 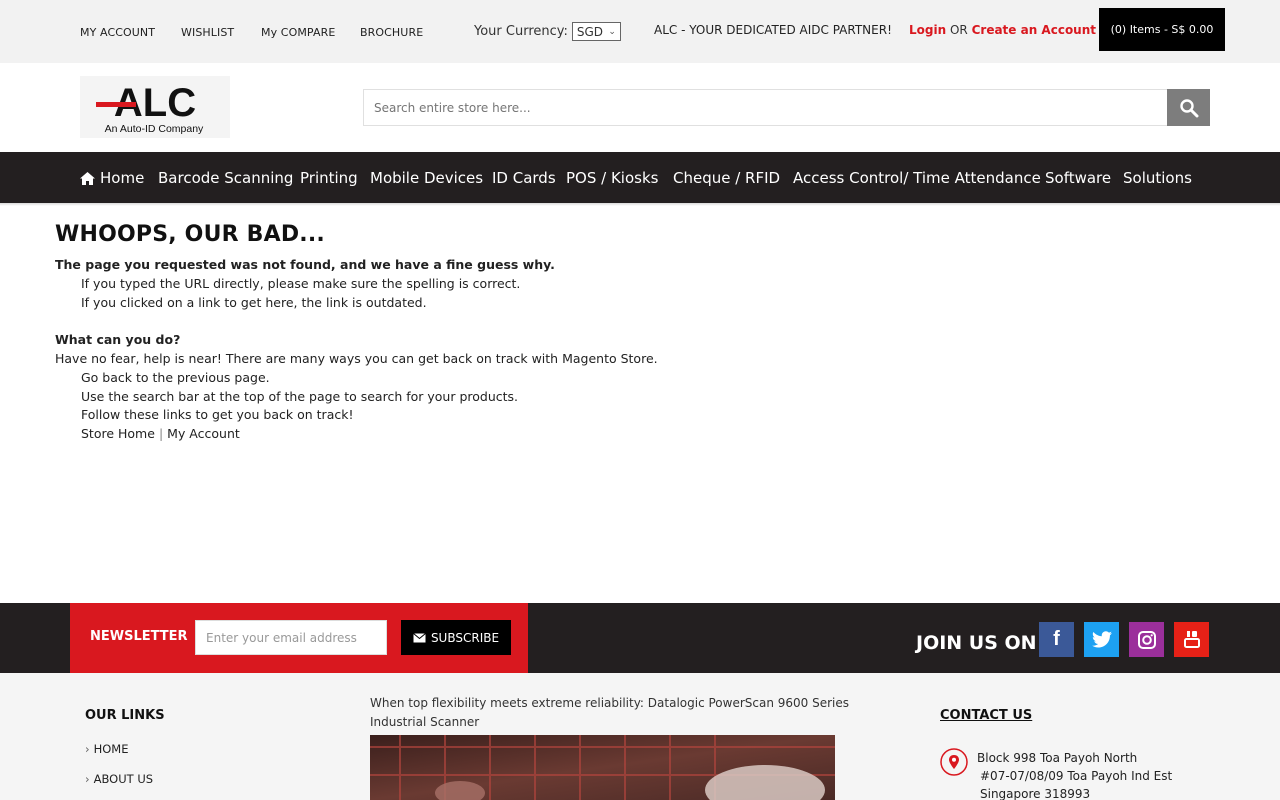 I want to click on nav-home-label: Home, so click(x=122, y=178).